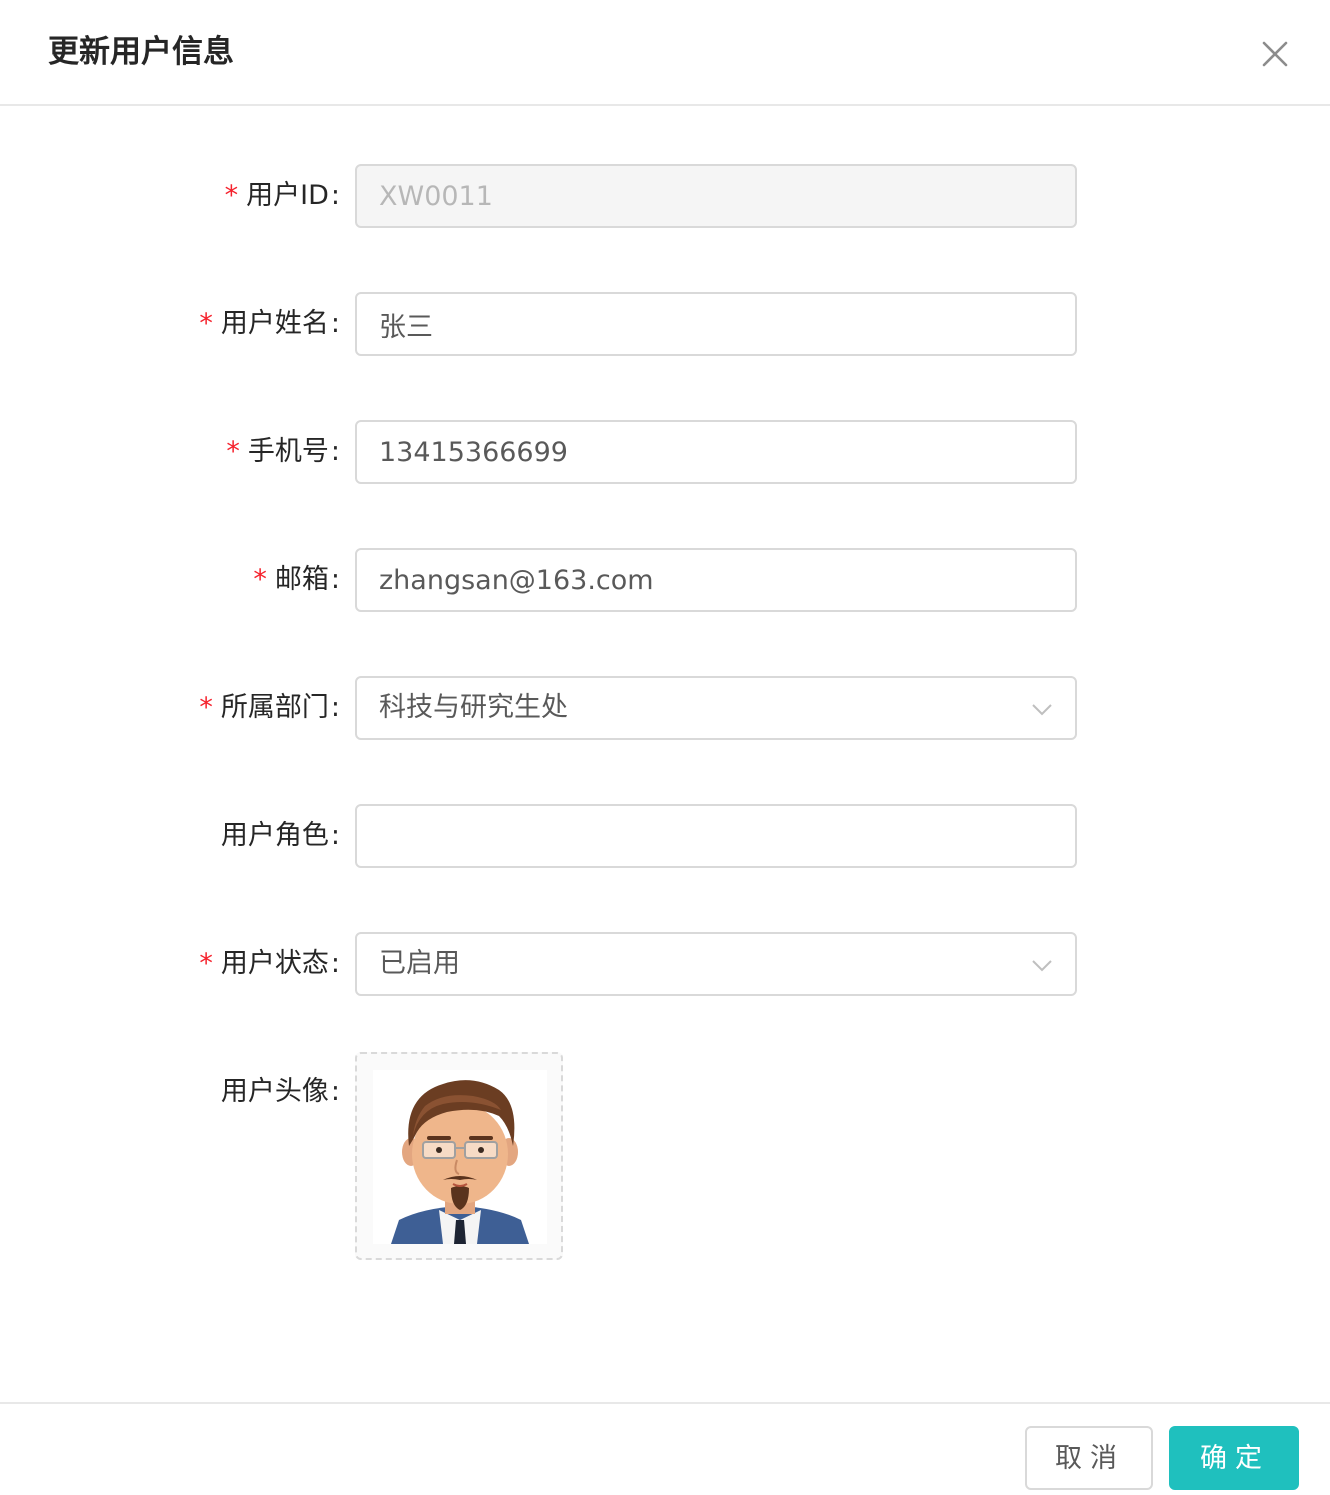 This screenshot has width=1330, height=1495. Describe the element at coordinates (280, 1091) in the screenshot. I see `avatar-label: 用户头像:` at that location.